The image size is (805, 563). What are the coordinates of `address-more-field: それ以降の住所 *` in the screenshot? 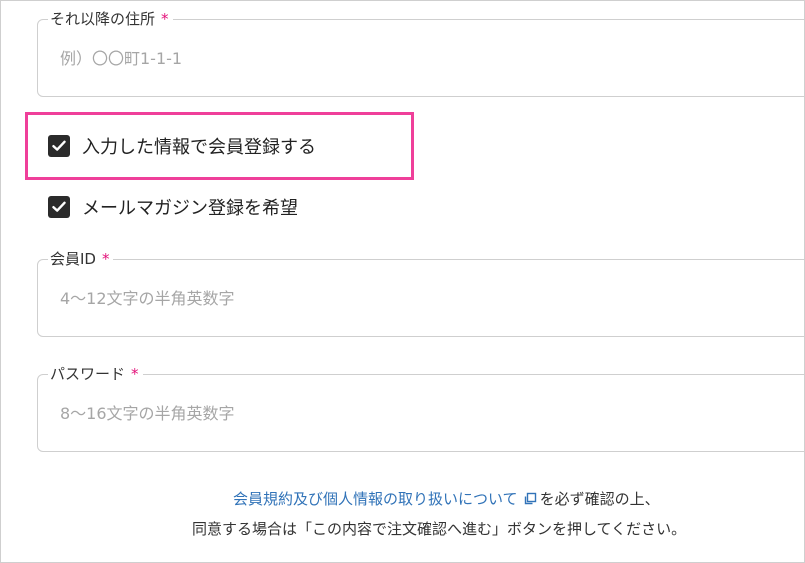 It's located at (420, 53).